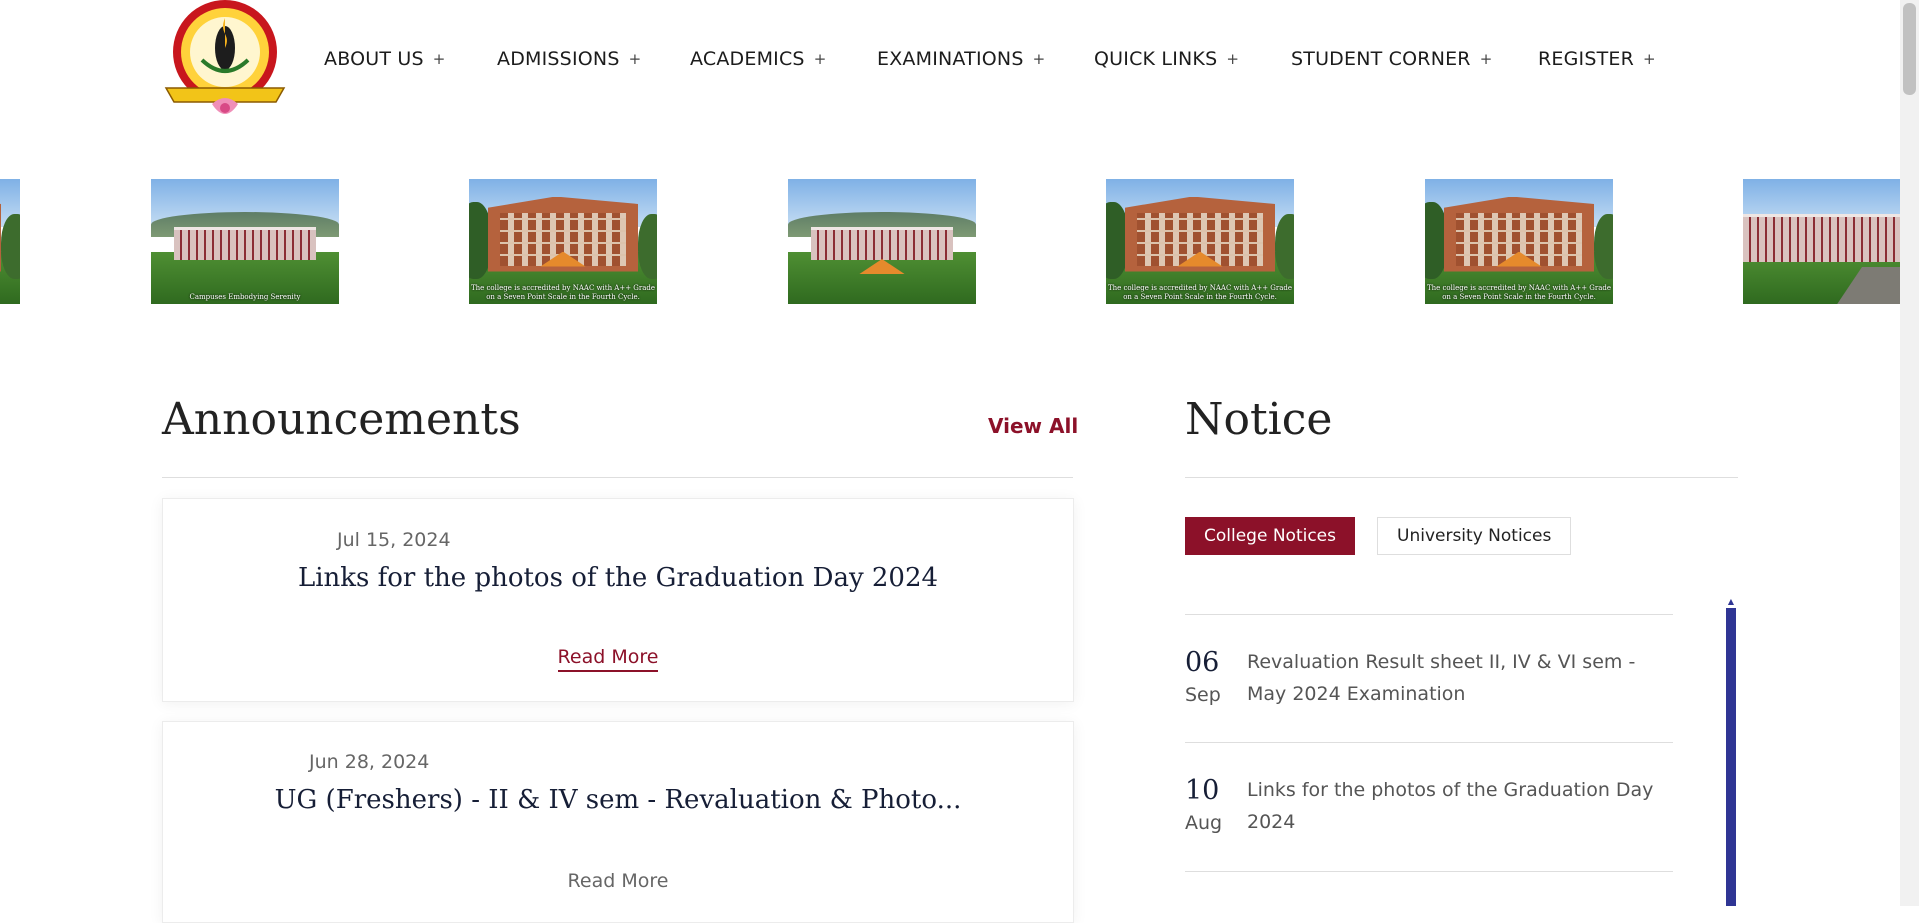 Image resolution: width=1919 pixels, height=923 pixels. Describe the element at coordinates (1202, 662) in the screenshot. I see `notice-day: 06` at that location.